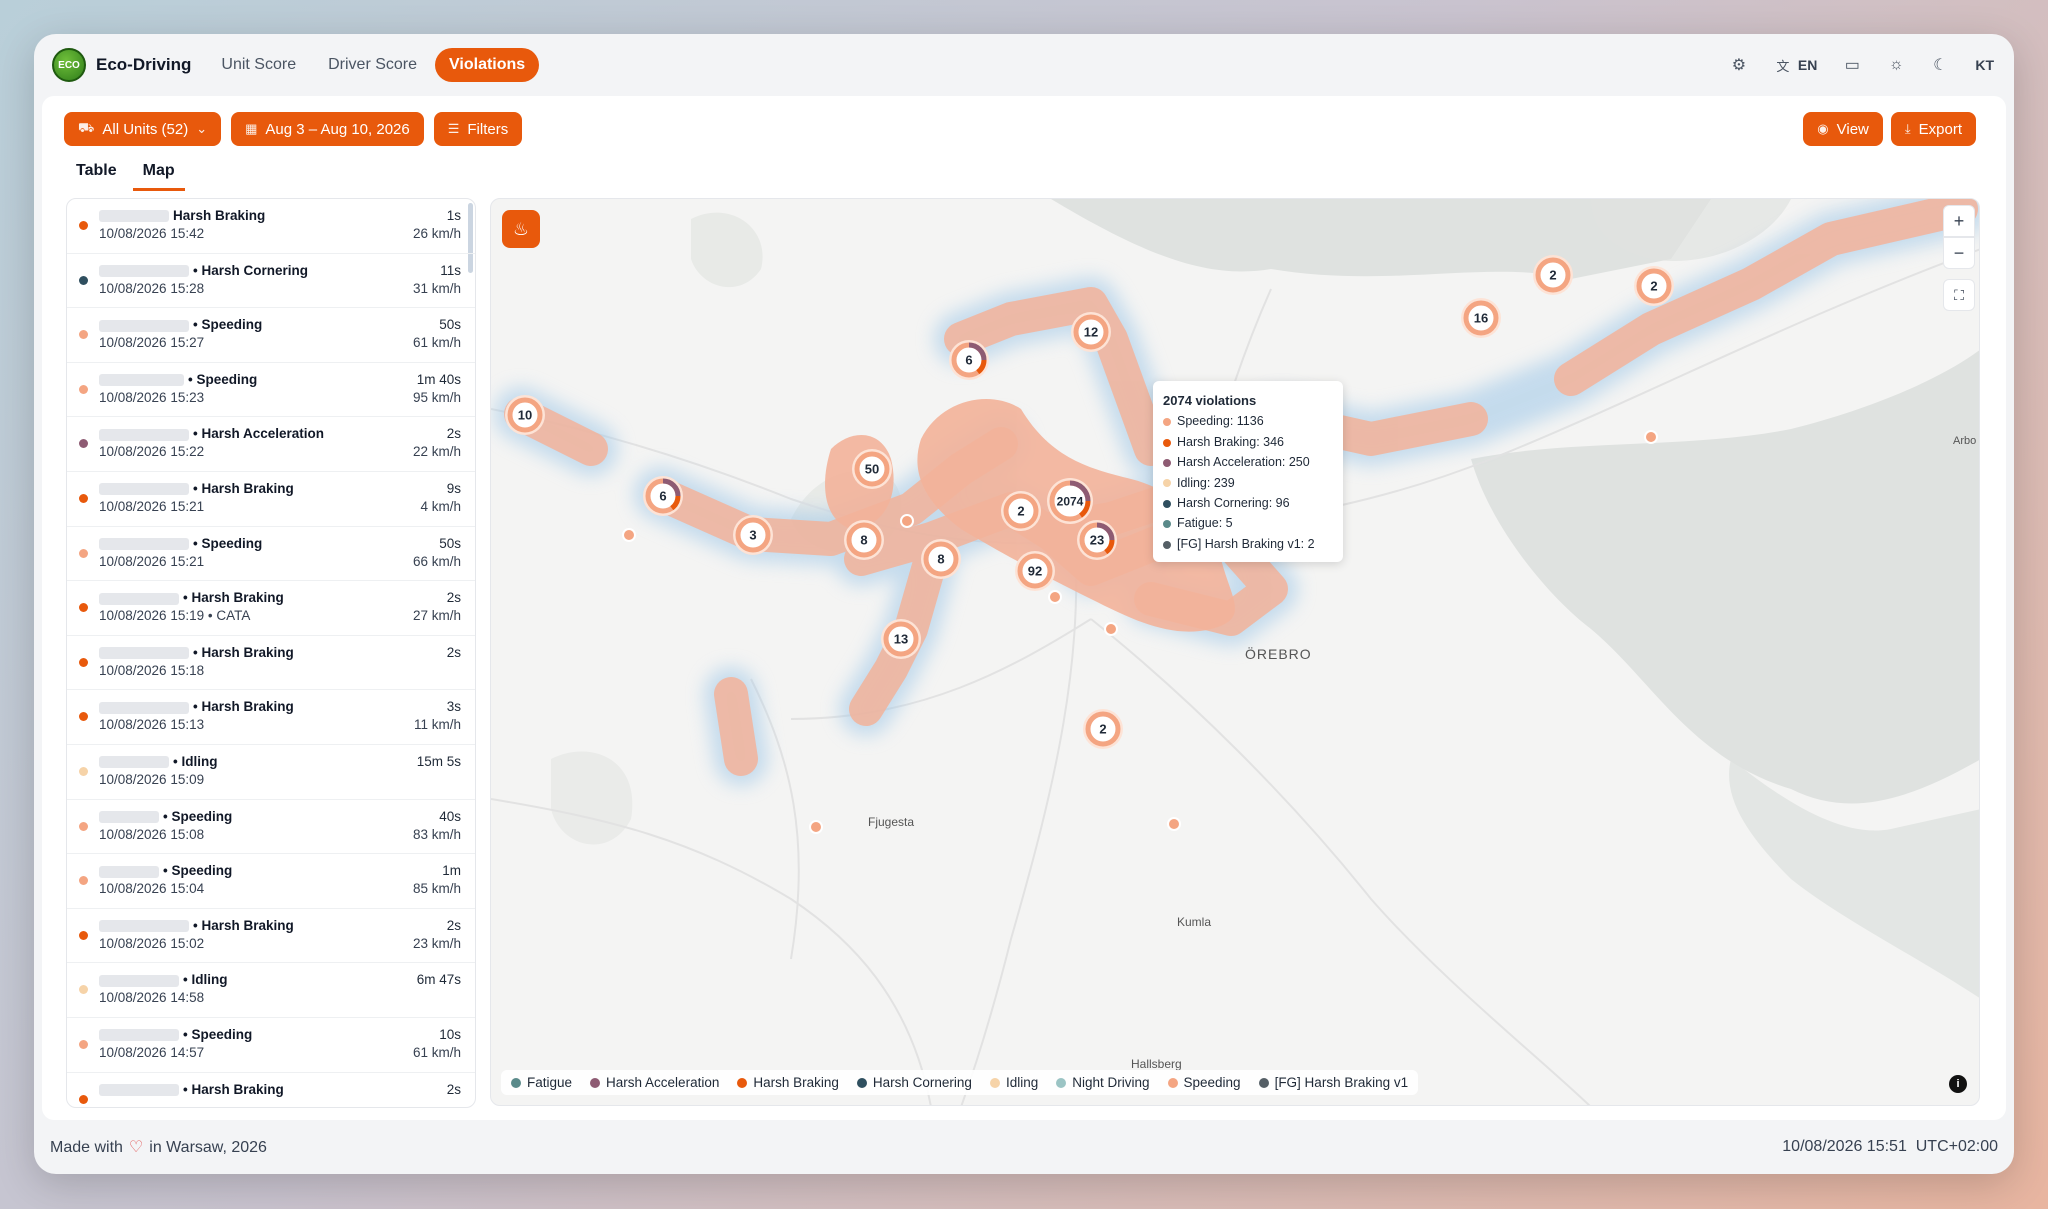  I want to click on filters-button: ☰ Filters, so click(478, 129).